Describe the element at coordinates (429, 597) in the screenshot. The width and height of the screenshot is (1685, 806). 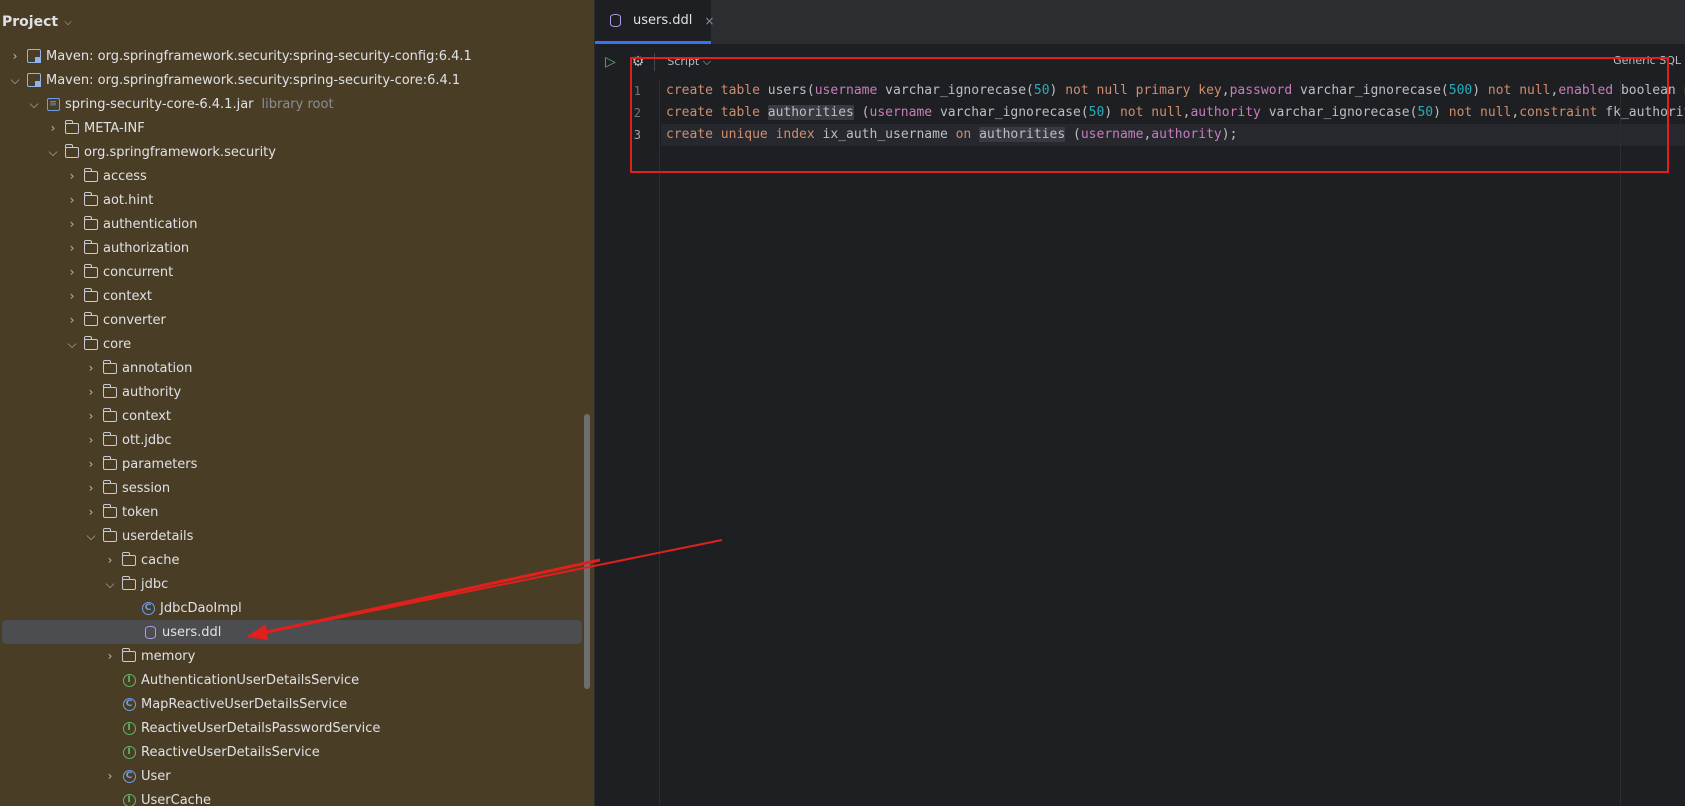
I see `arrow-shaft` at that location.